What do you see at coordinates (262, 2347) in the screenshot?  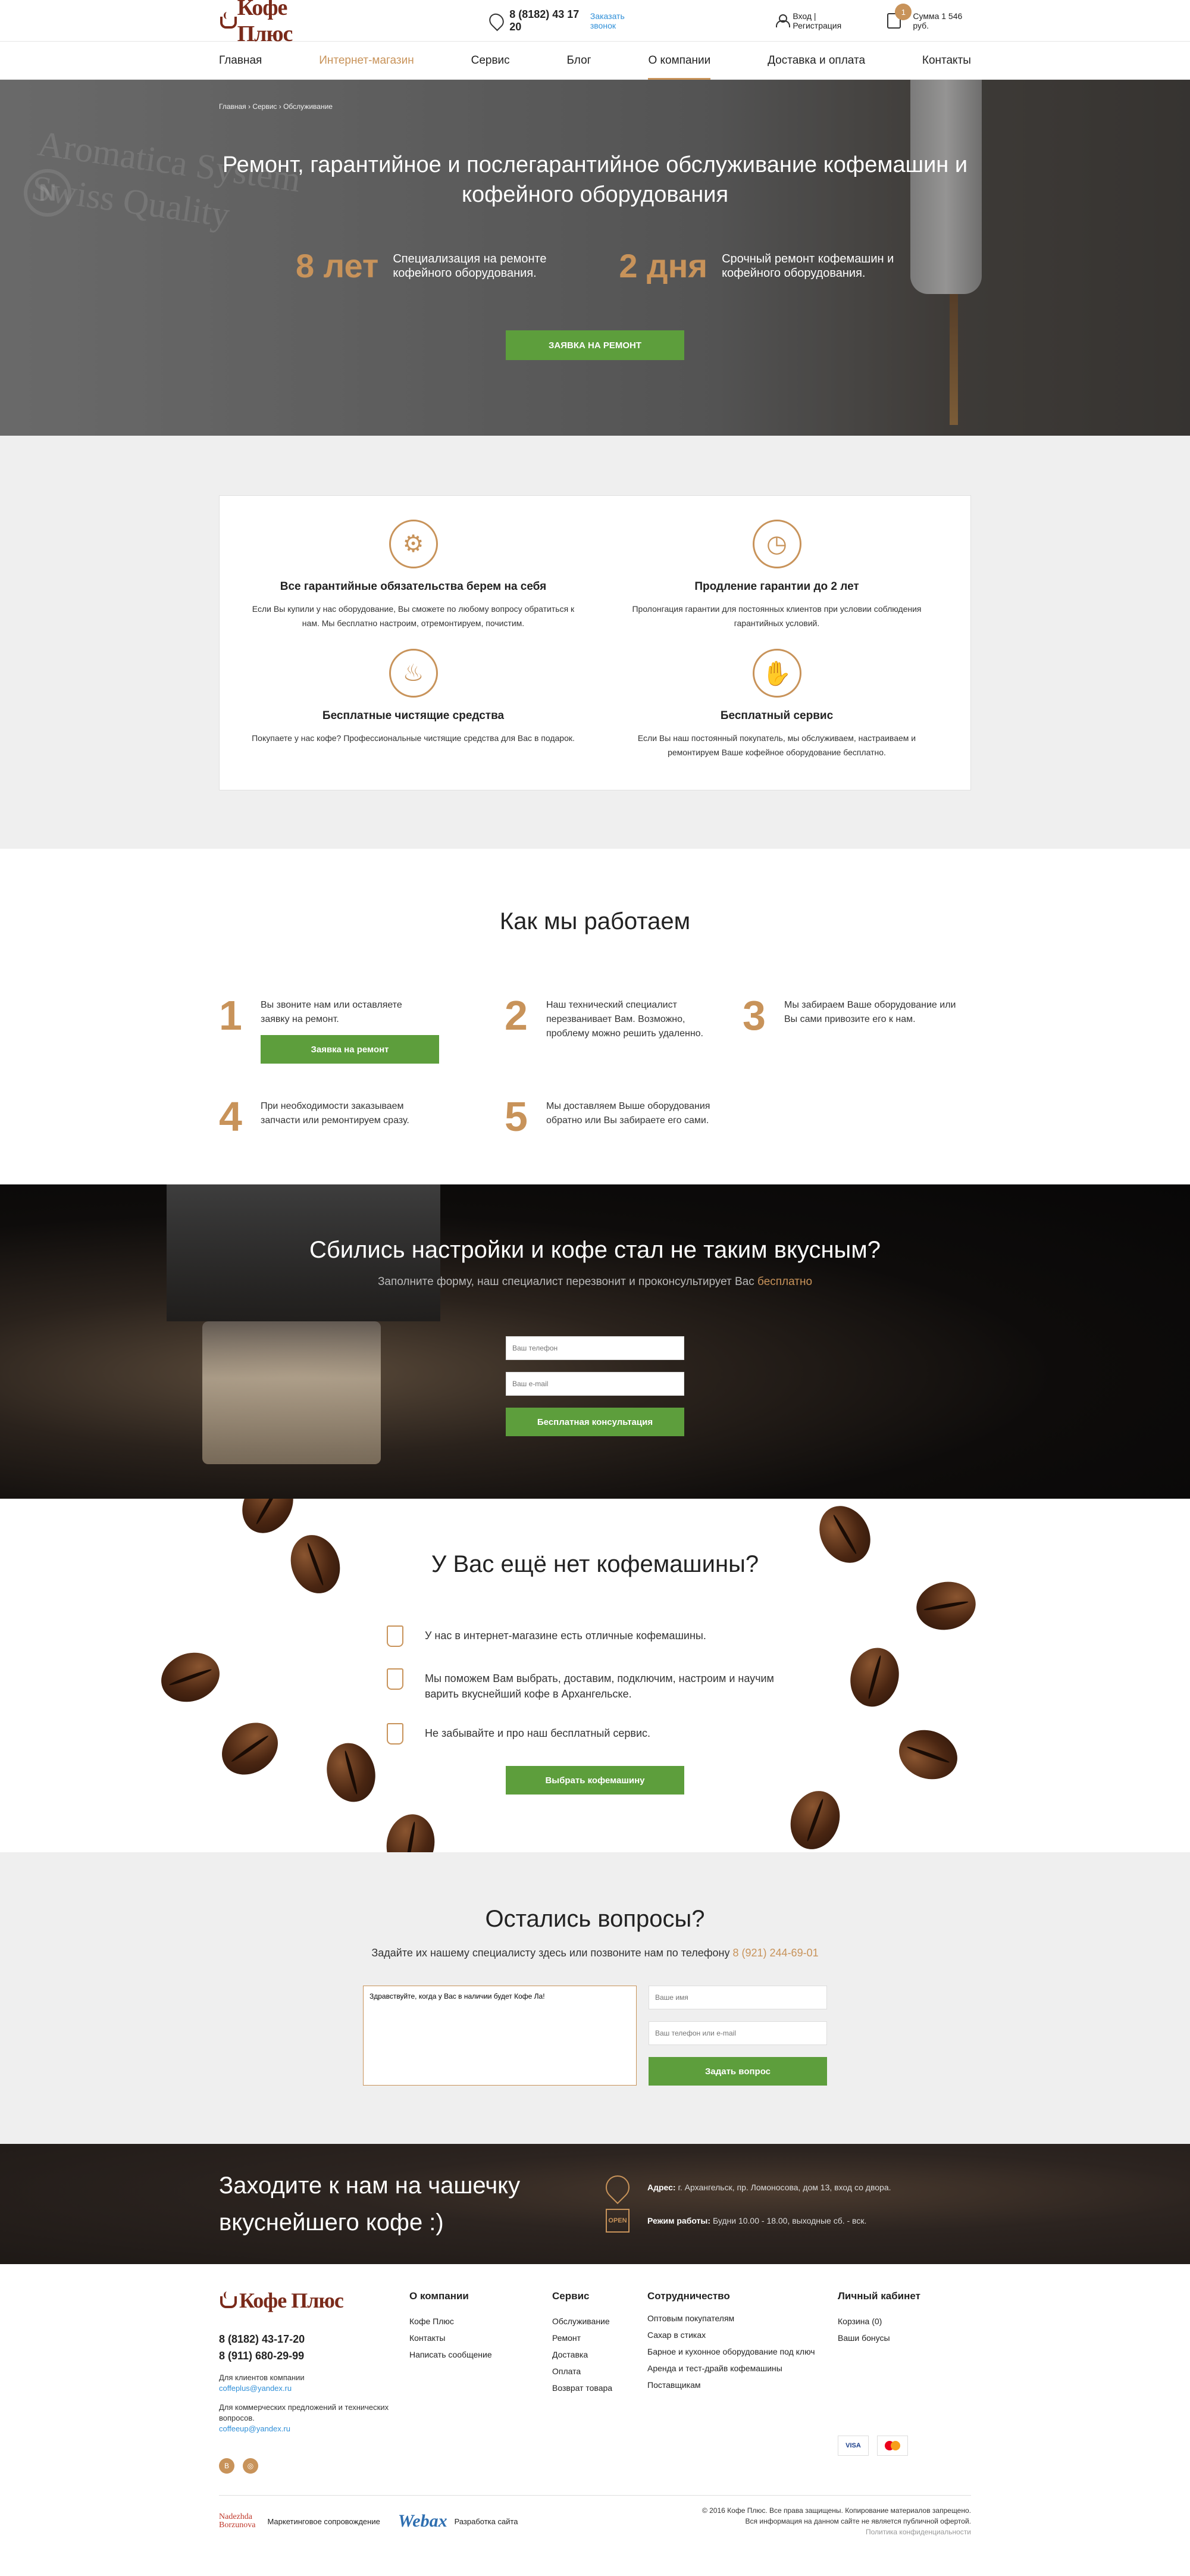 I see `footer-phones: 8 (8182) 43-17-20 8 (911) 680-29-99` at bounding box center [262, 2347].